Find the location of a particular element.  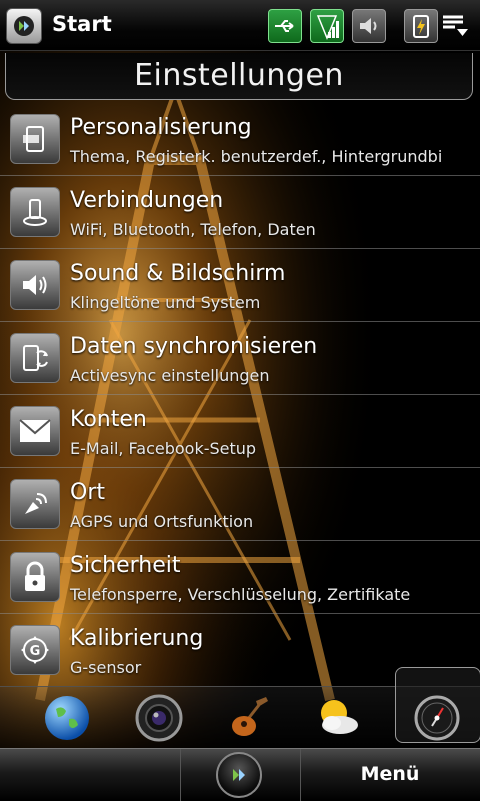

item-title: Kalibrierung is located at coordinates (137, 638).